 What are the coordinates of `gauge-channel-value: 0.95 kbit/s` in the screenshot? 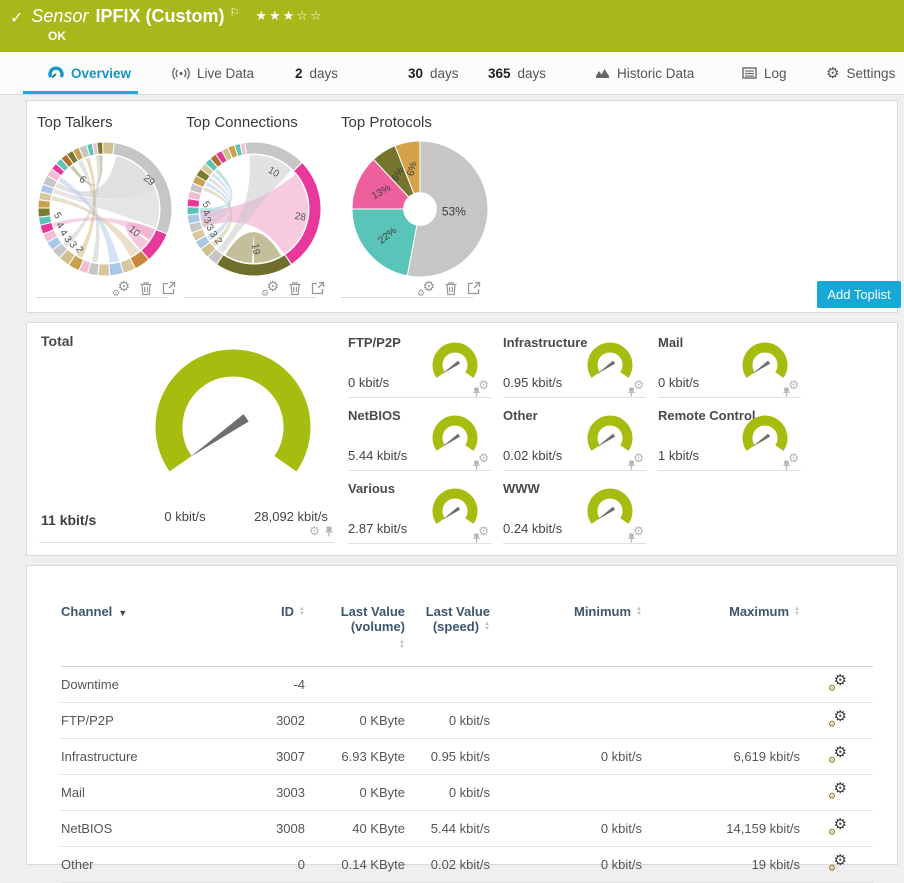 It's located at (533, 382).